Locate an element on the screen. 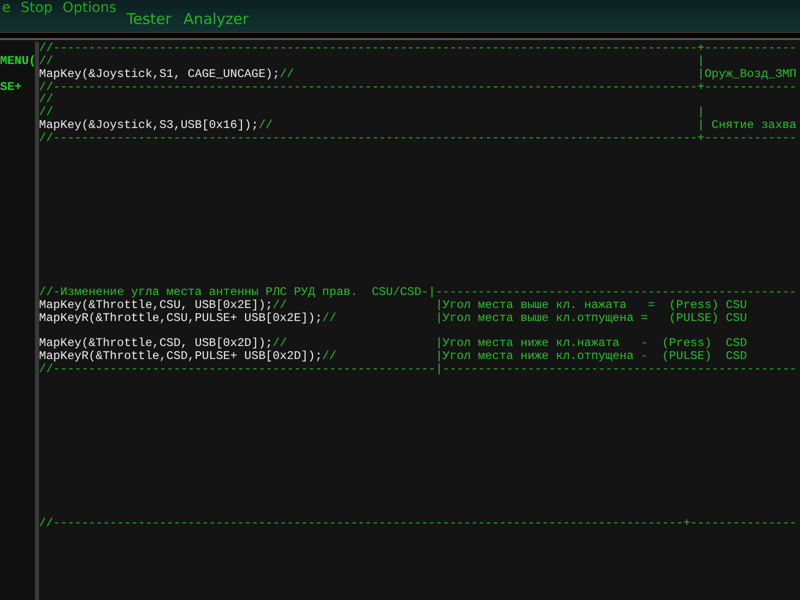 This screenshot has height=600, width=800. comment-text: |Угол места ниже кл.нажата - (Press) CSD is located at coordinates (591, 343).